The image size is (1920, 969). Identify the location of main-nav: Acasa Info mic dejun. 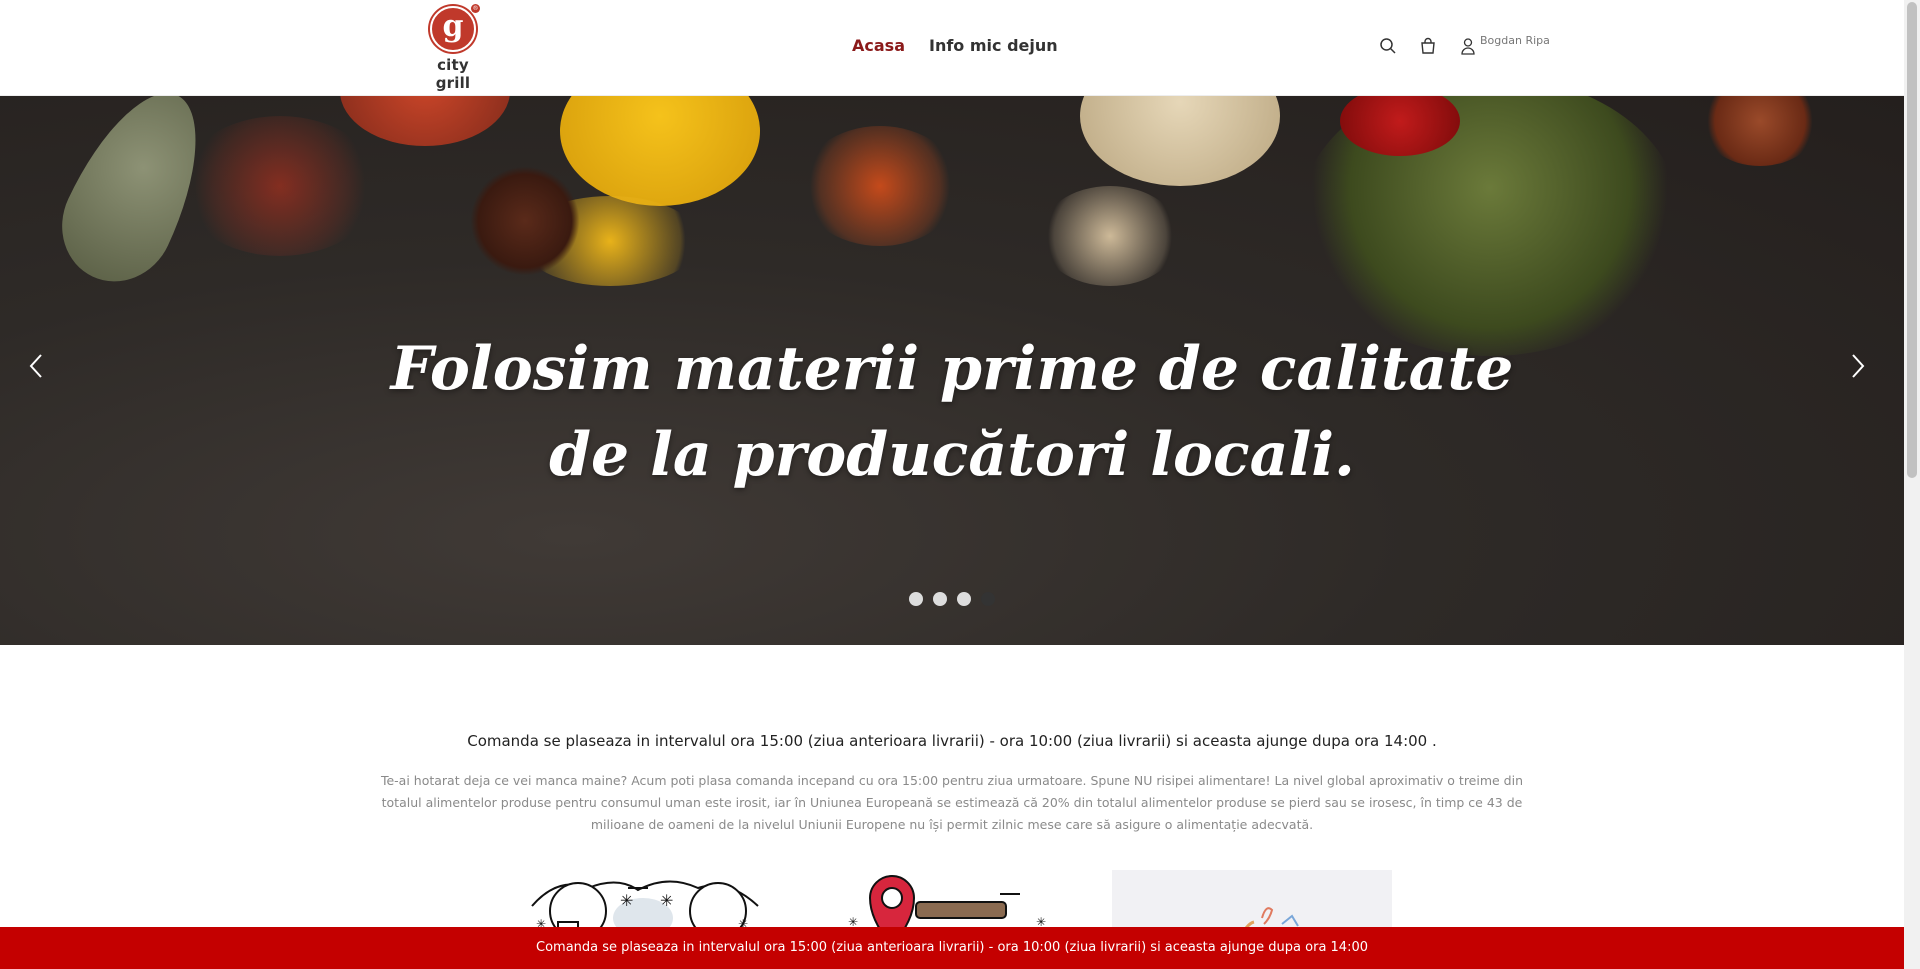
(955, 45).